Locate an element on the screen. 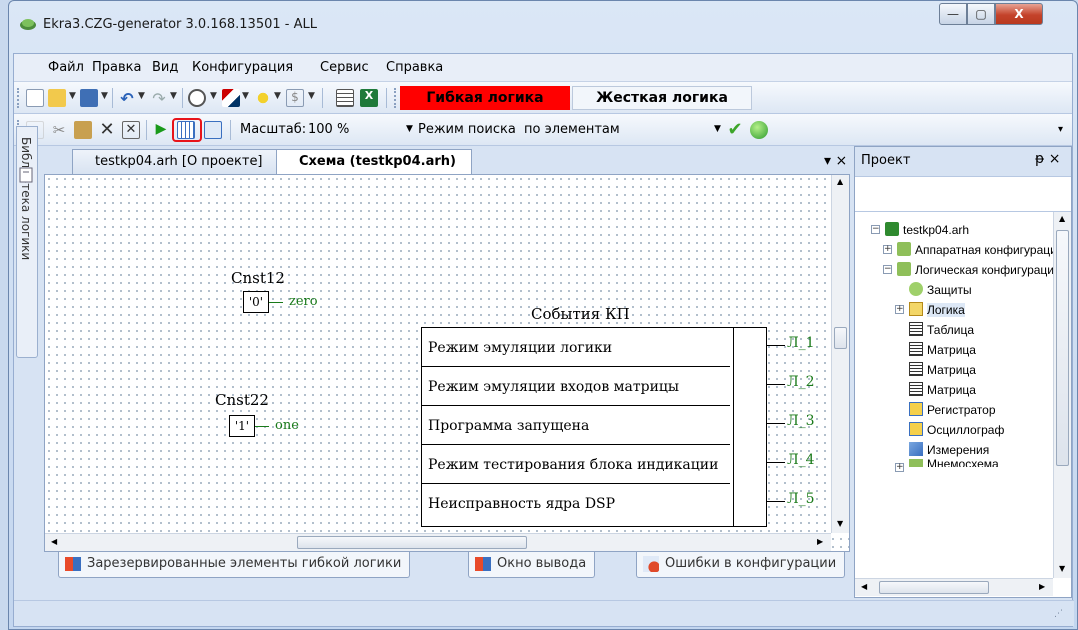 The image size is (1078, 630). open-folder-icon is located at coordinates (57, 98).